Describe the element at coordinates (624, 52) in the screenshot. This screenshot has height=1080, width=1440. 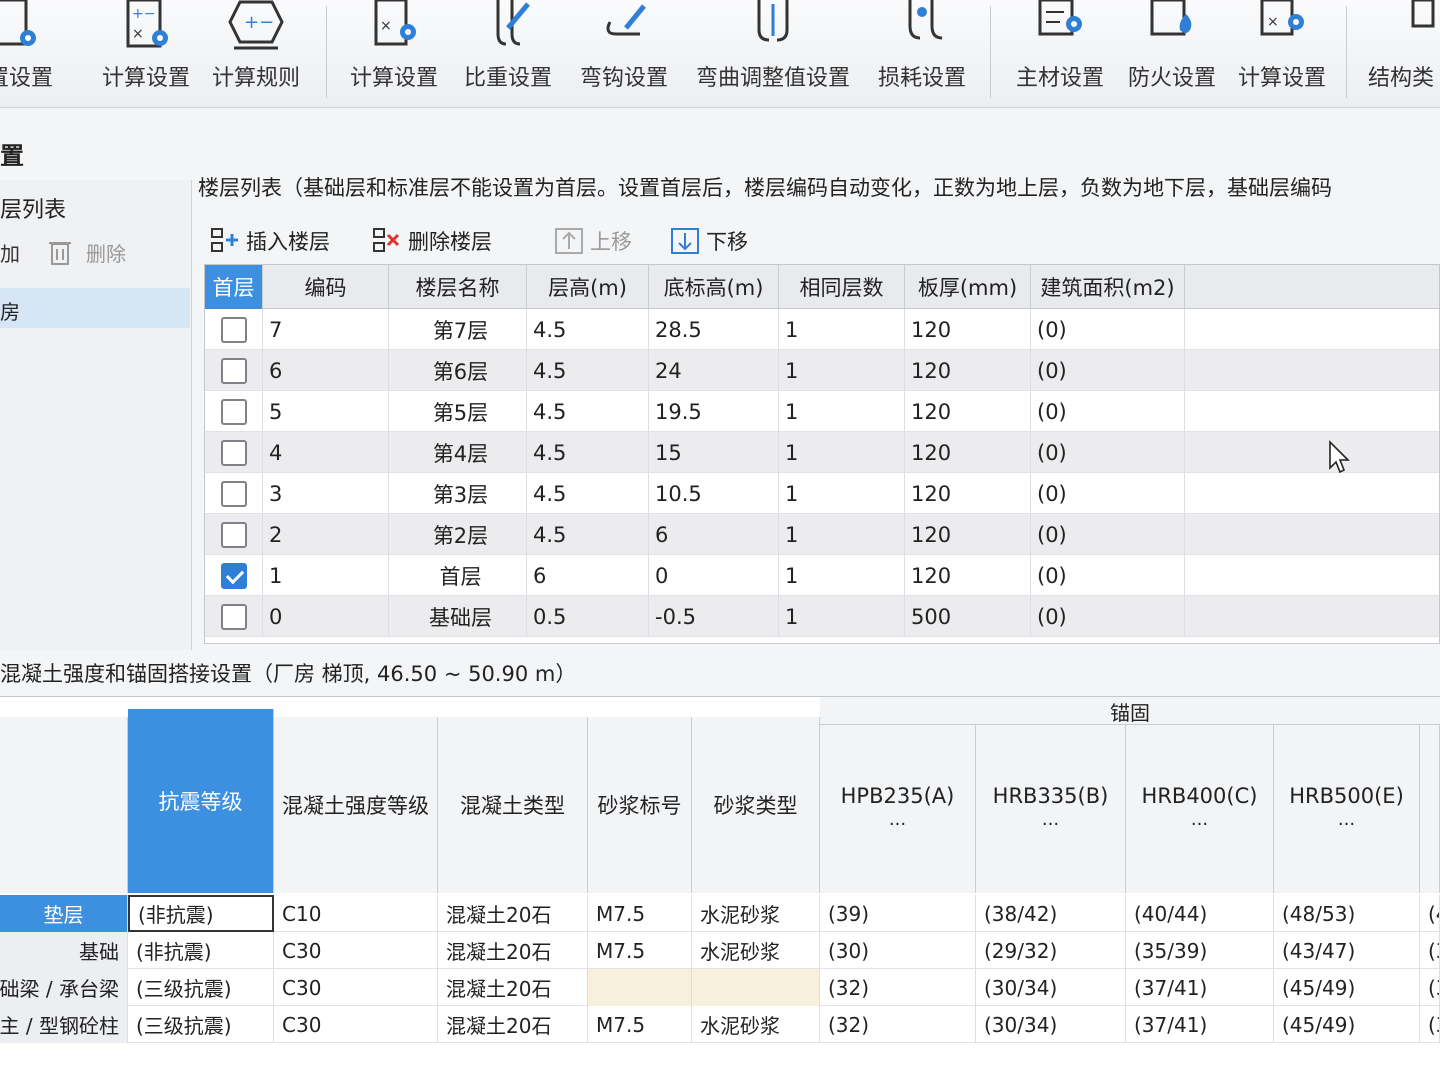
I see `ribbon-button-hook: 弯钩设置` at that location.